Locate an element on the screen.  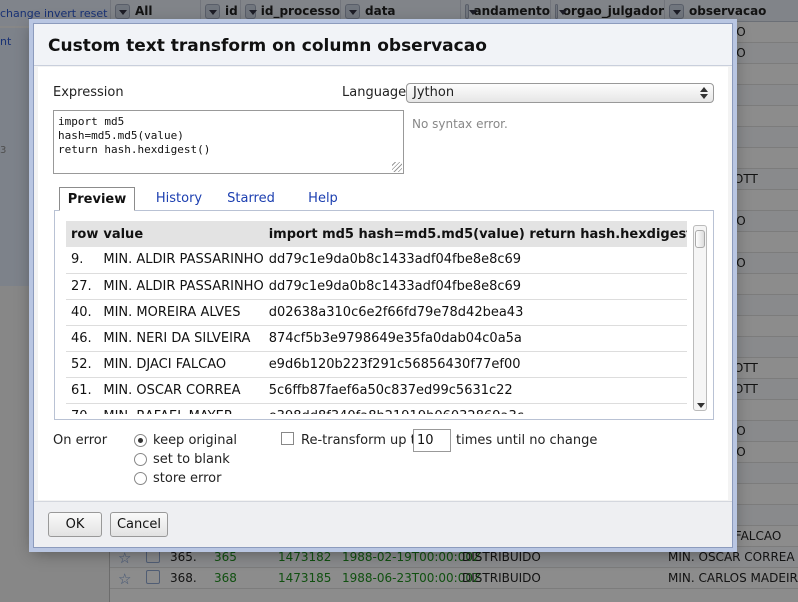
preview-cell-row: 70. is located at coordinates (82, 408).